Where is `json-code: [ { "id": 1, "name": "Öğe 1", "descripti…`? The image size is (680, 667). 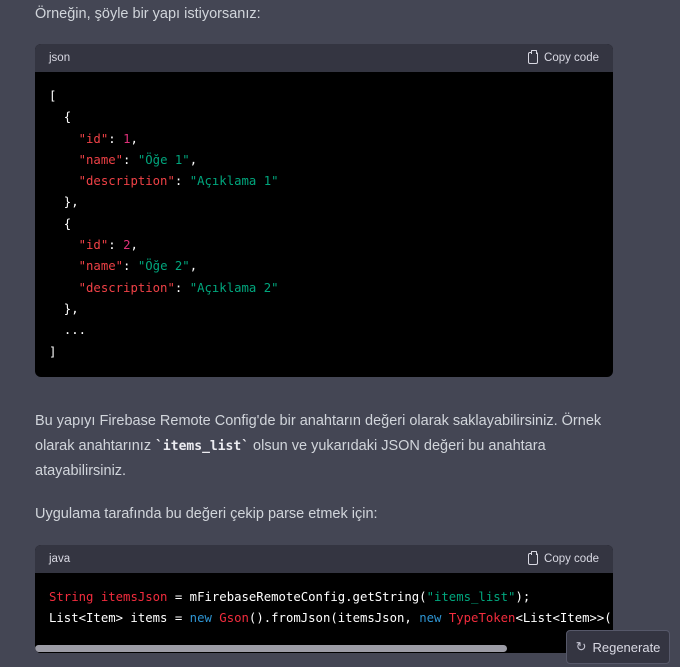
json-code: [ { "id": 1, "name": "Öğe 1", "descripti… is located at coordinates (164, 224).